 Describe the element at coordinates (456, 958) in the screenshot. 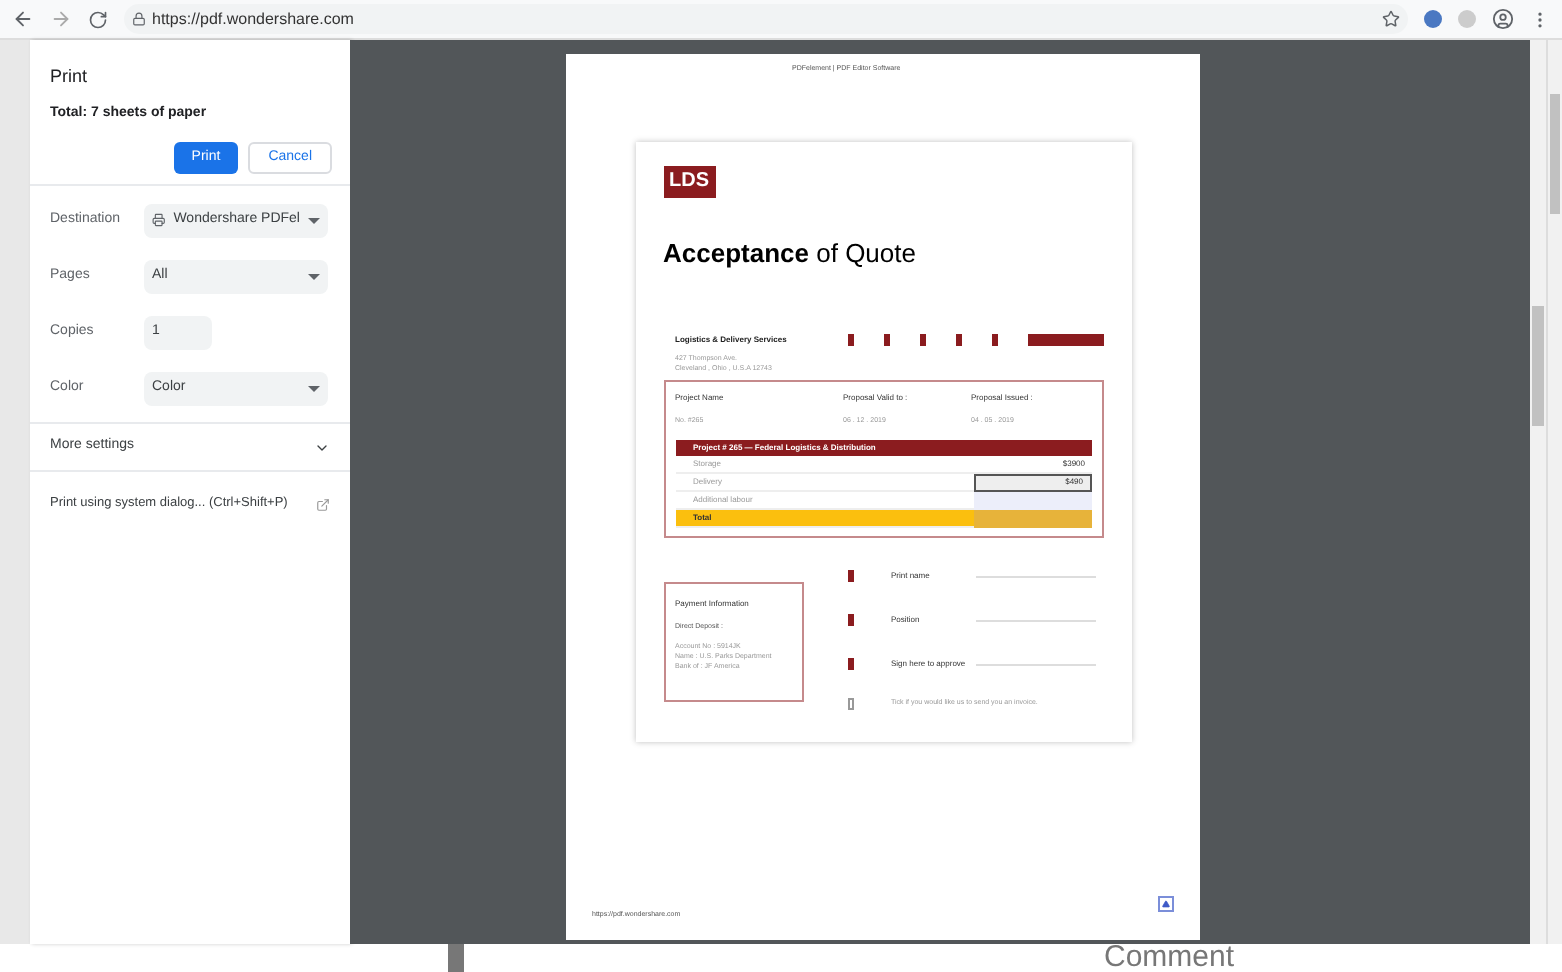

I see `background-stand-drawing` at that location.